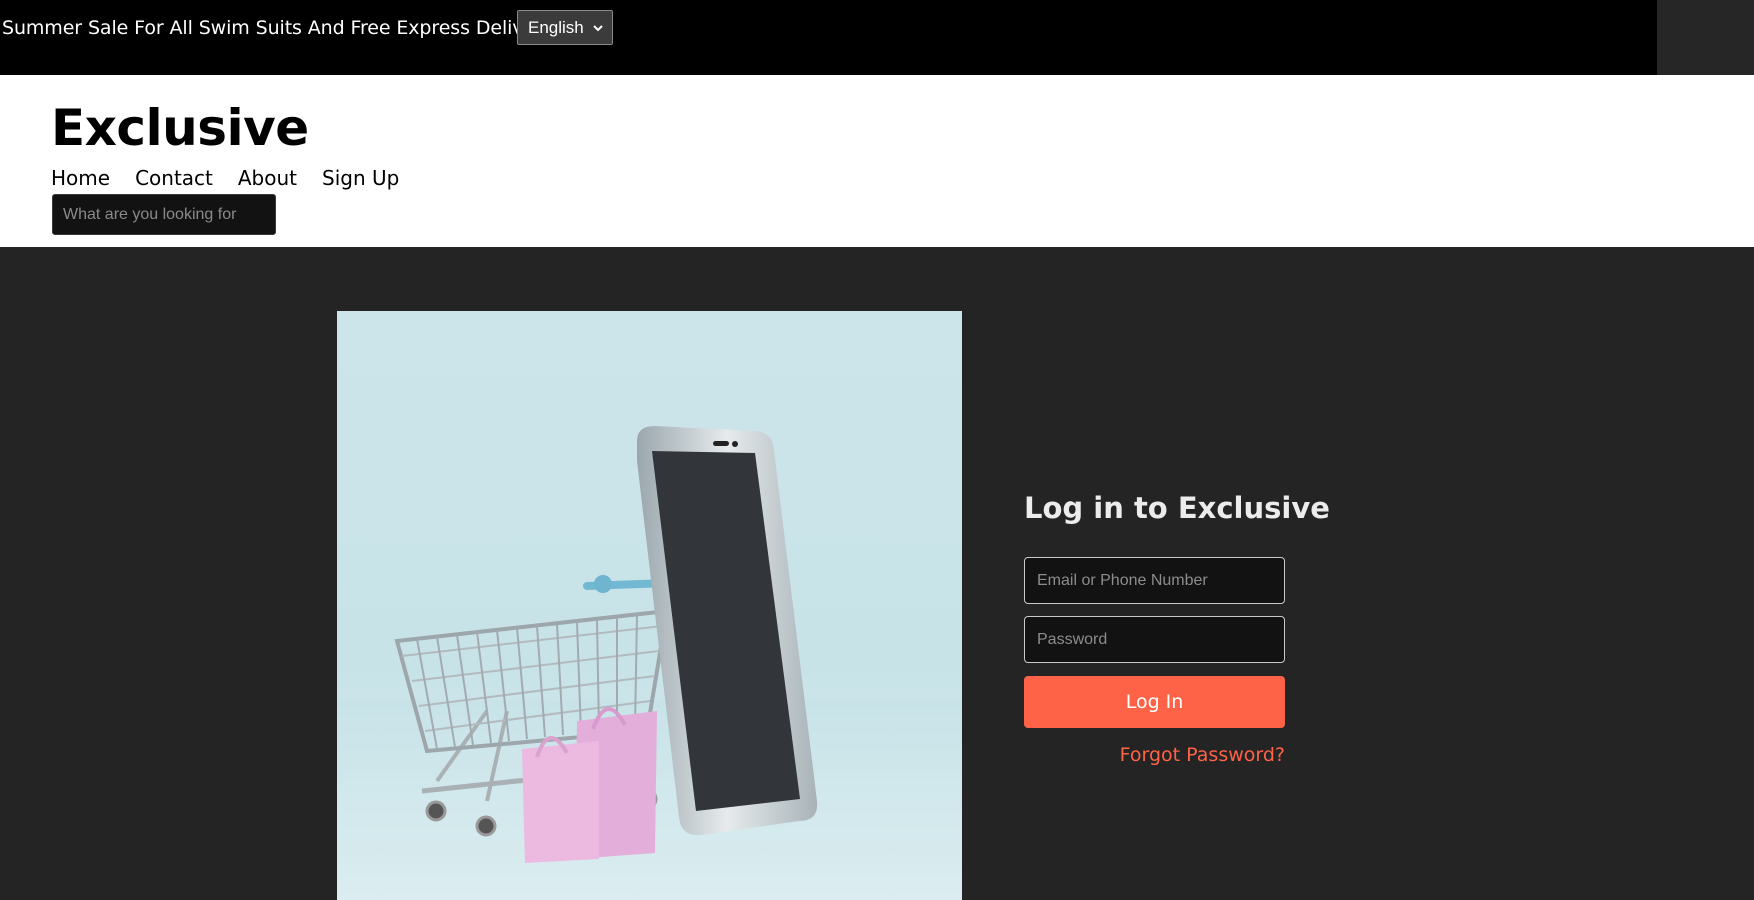  I want to click on login-button: Log In, so click(1154, 702).